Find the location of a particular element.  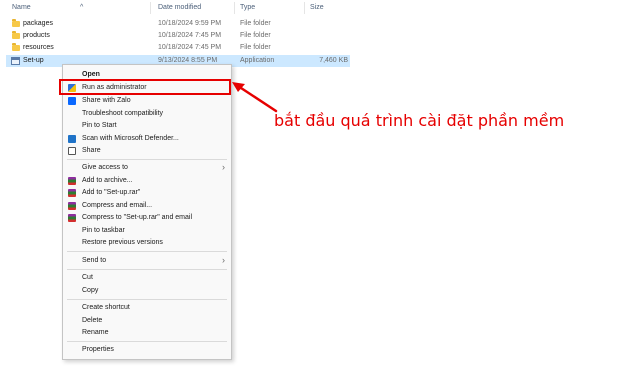

menu-item-label: Give access to is located at coordinates (105, 167).